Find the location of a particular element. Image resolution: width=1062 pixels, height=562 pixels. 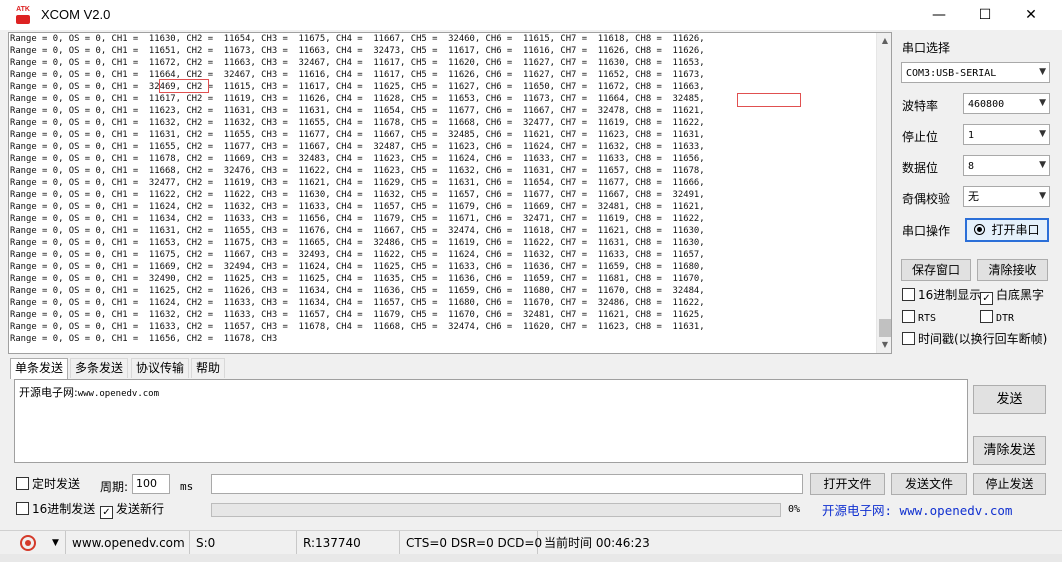

tab-protocol: 协议传输 is located at coordinates (160, 368).